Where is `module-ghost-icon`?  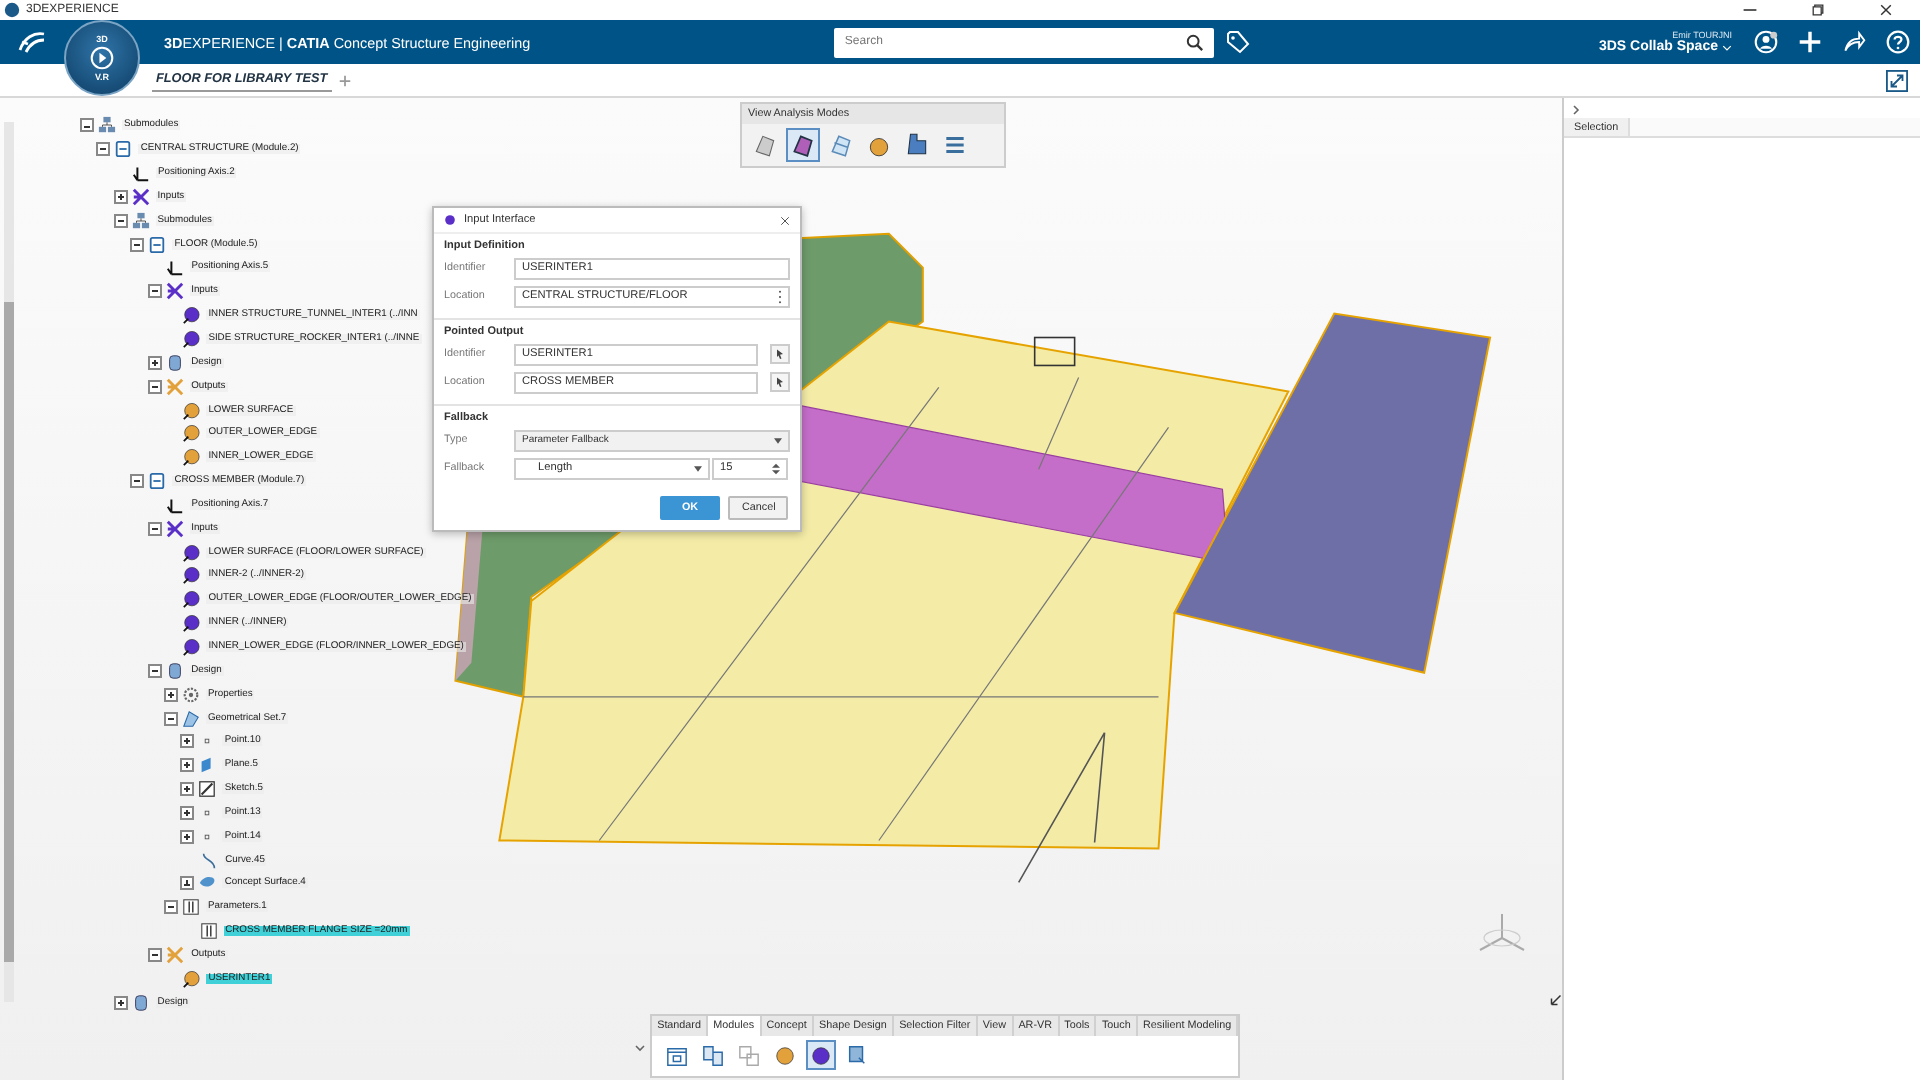
module-ghost-icon is located at coordinates (749, 1055).